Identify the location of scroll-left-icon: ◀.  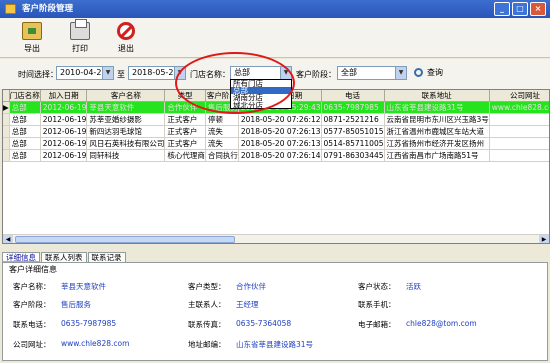
(8, 239).